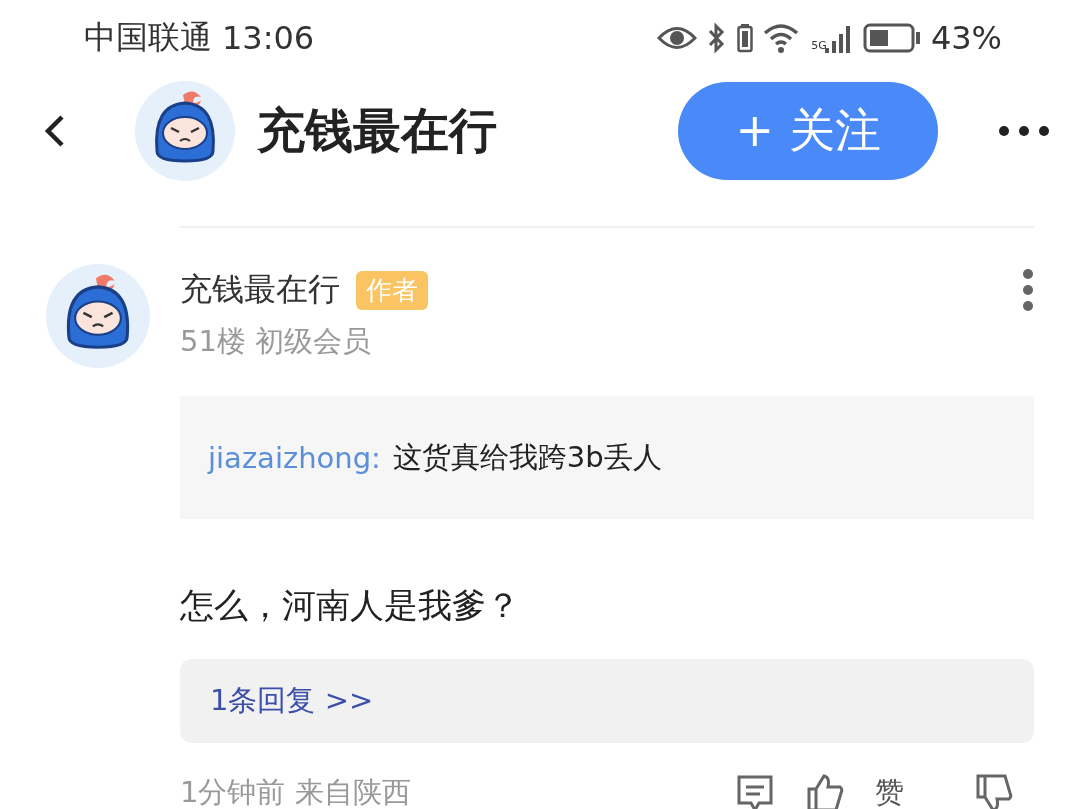 The height and width of the screenshot is (809, 1080). What do you see at coordinates (350, 605) in the screenshot?
I see `comment-text: 怎么，河南人是我爹？` at bounding box center [350, 605].